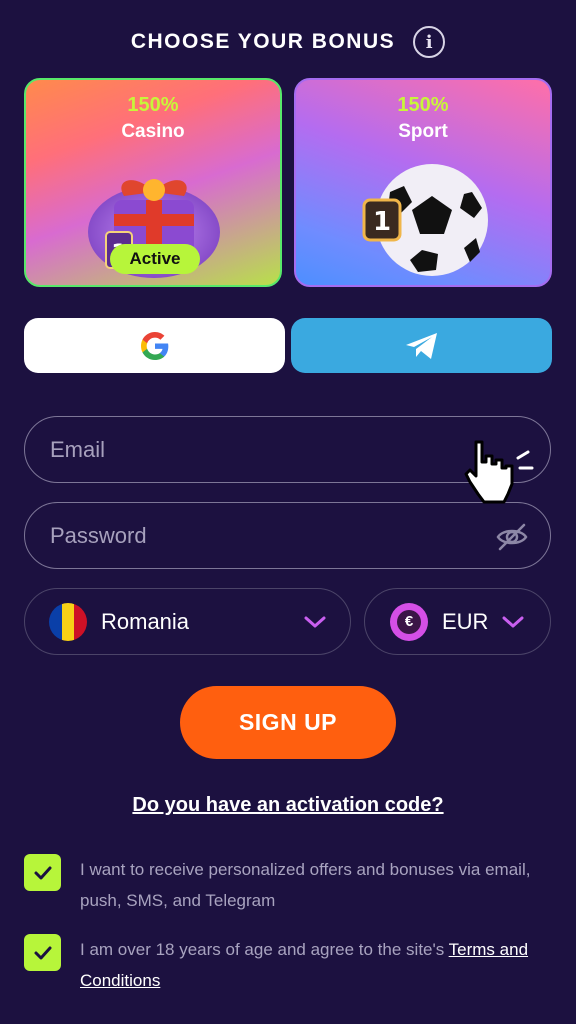 The width and height of the screenshot is (576, 1024). Describe the element at coordinates (287, 535) in the screenshot. I see `password-field: Password` at that location.